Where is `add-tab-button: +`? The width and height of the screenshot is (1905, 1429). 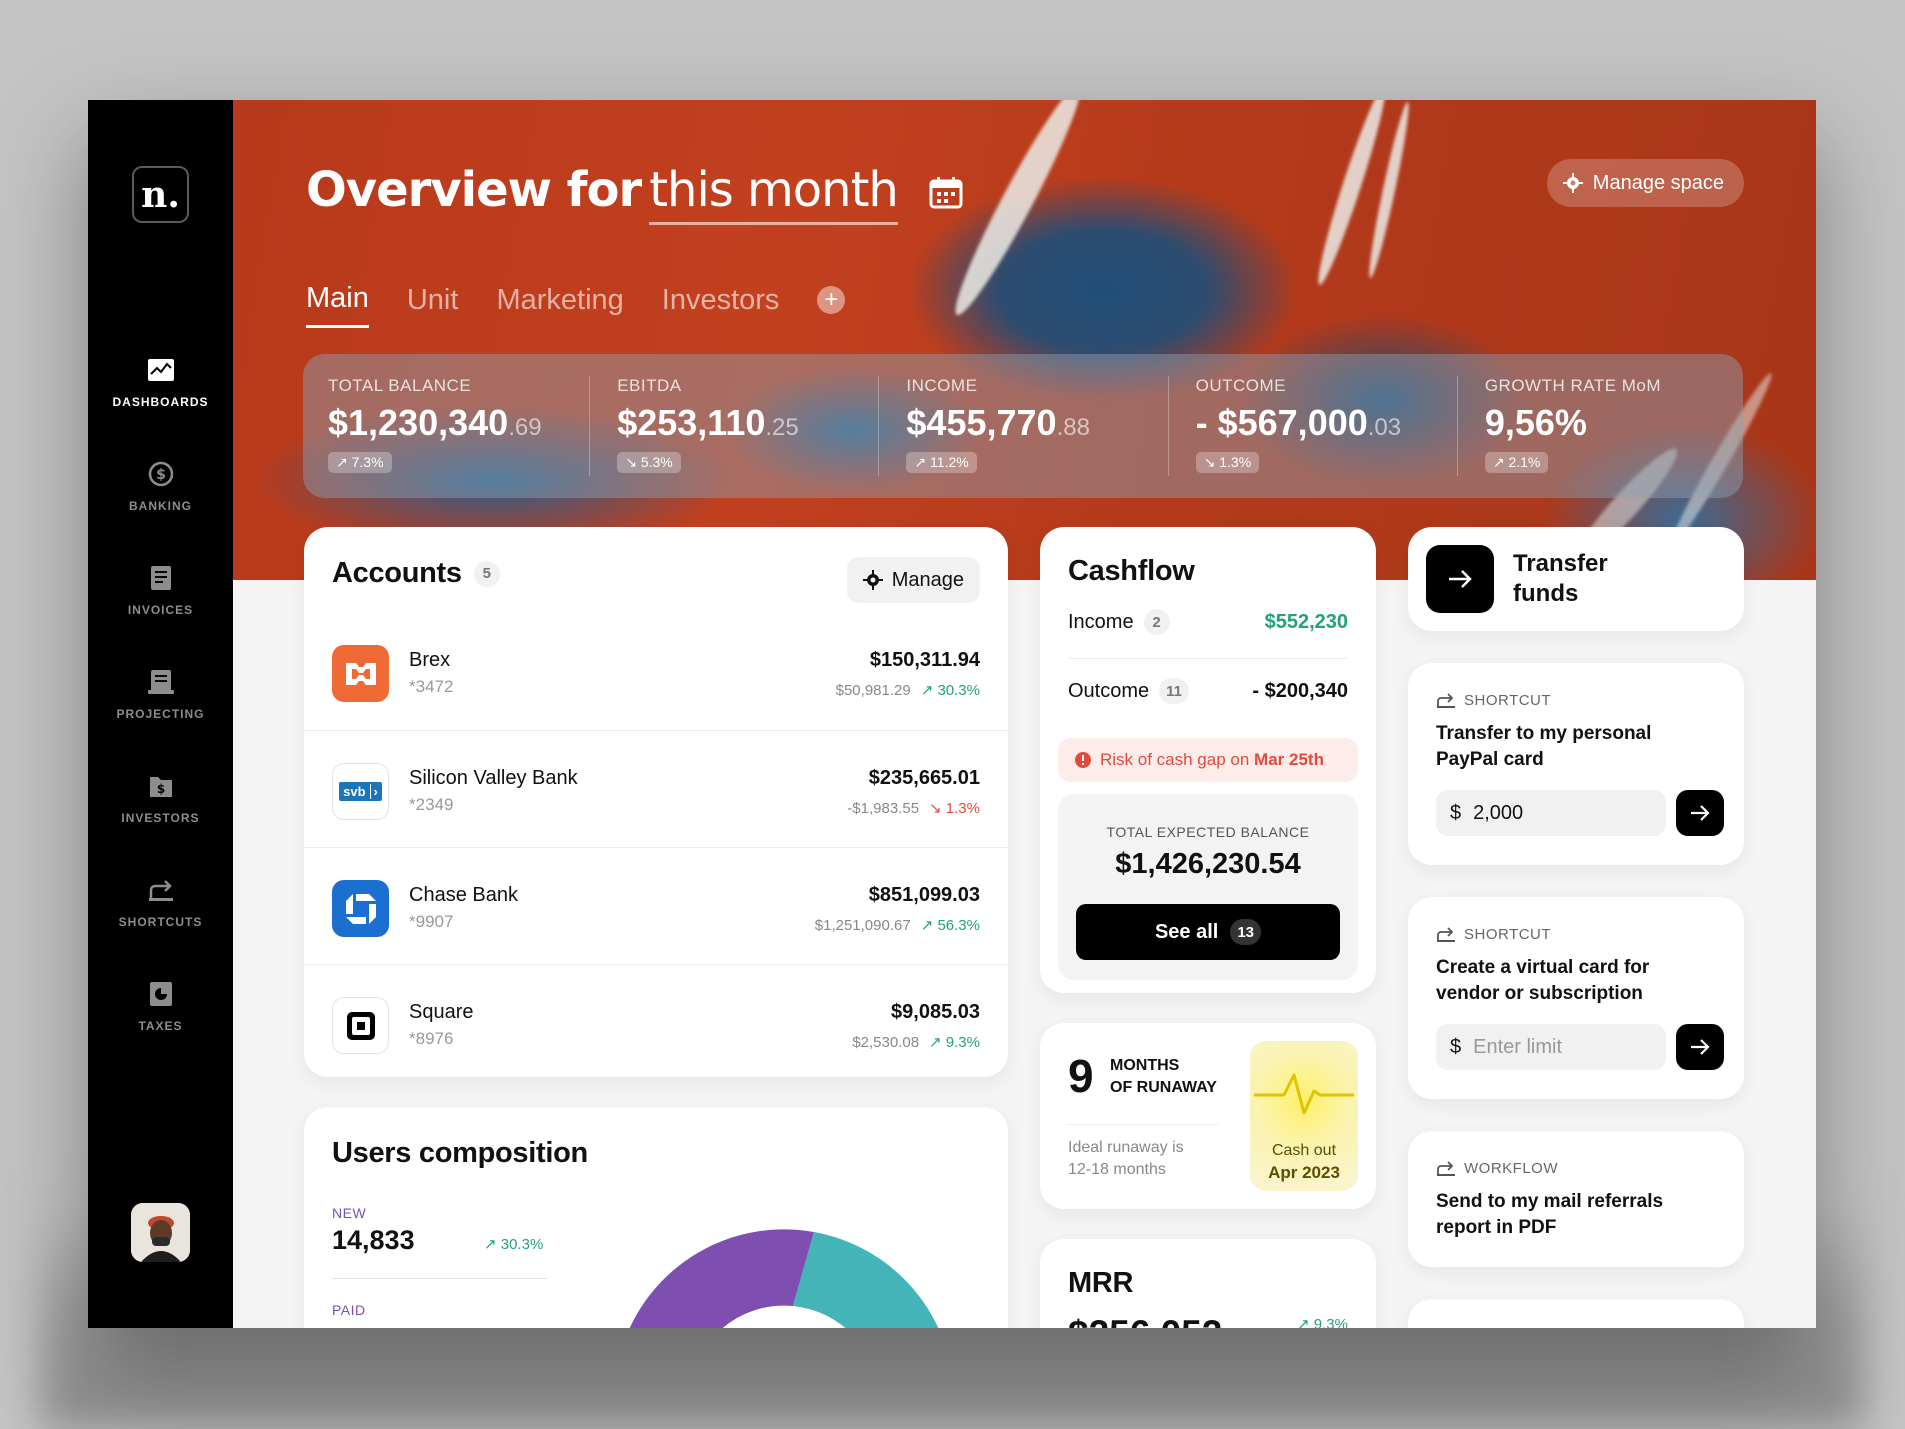 add-tab-button: + is located at coordinates (831, 300).